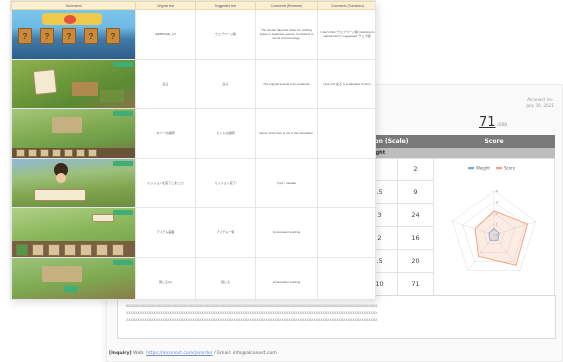 The width and height of the screenshot is (563, 362). I want to click on col-header-suggested: Suggested text, so click(225, 5).